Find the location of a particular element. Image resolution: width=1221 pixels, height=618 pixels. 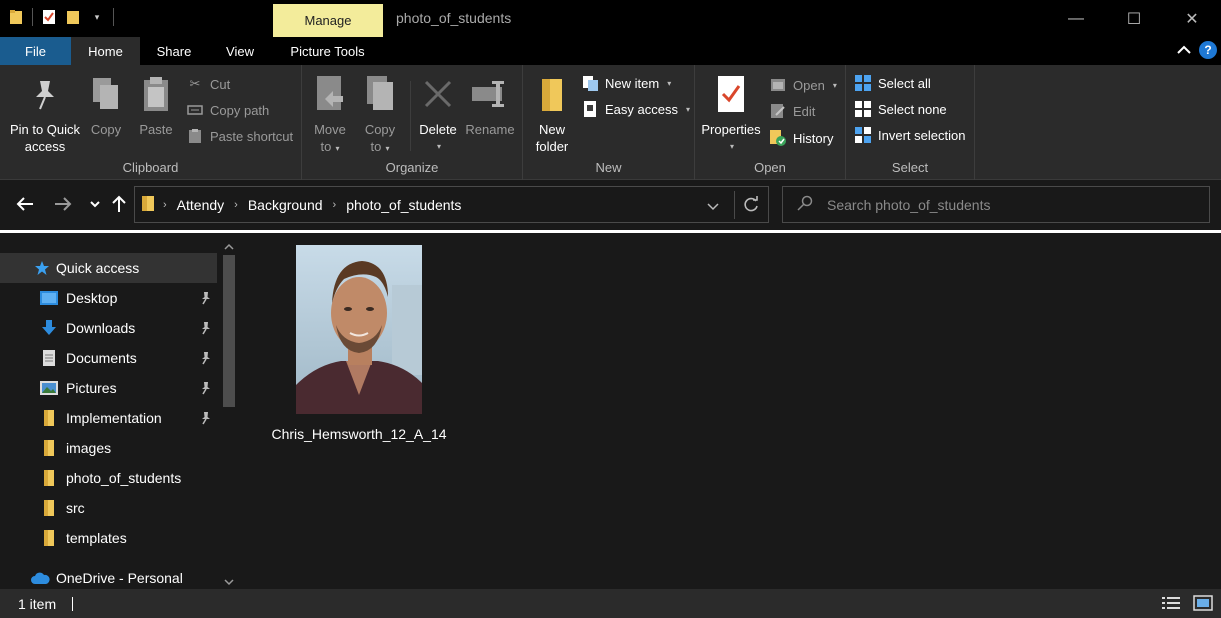

tab-share: Share is located at coordinates (174, 51).